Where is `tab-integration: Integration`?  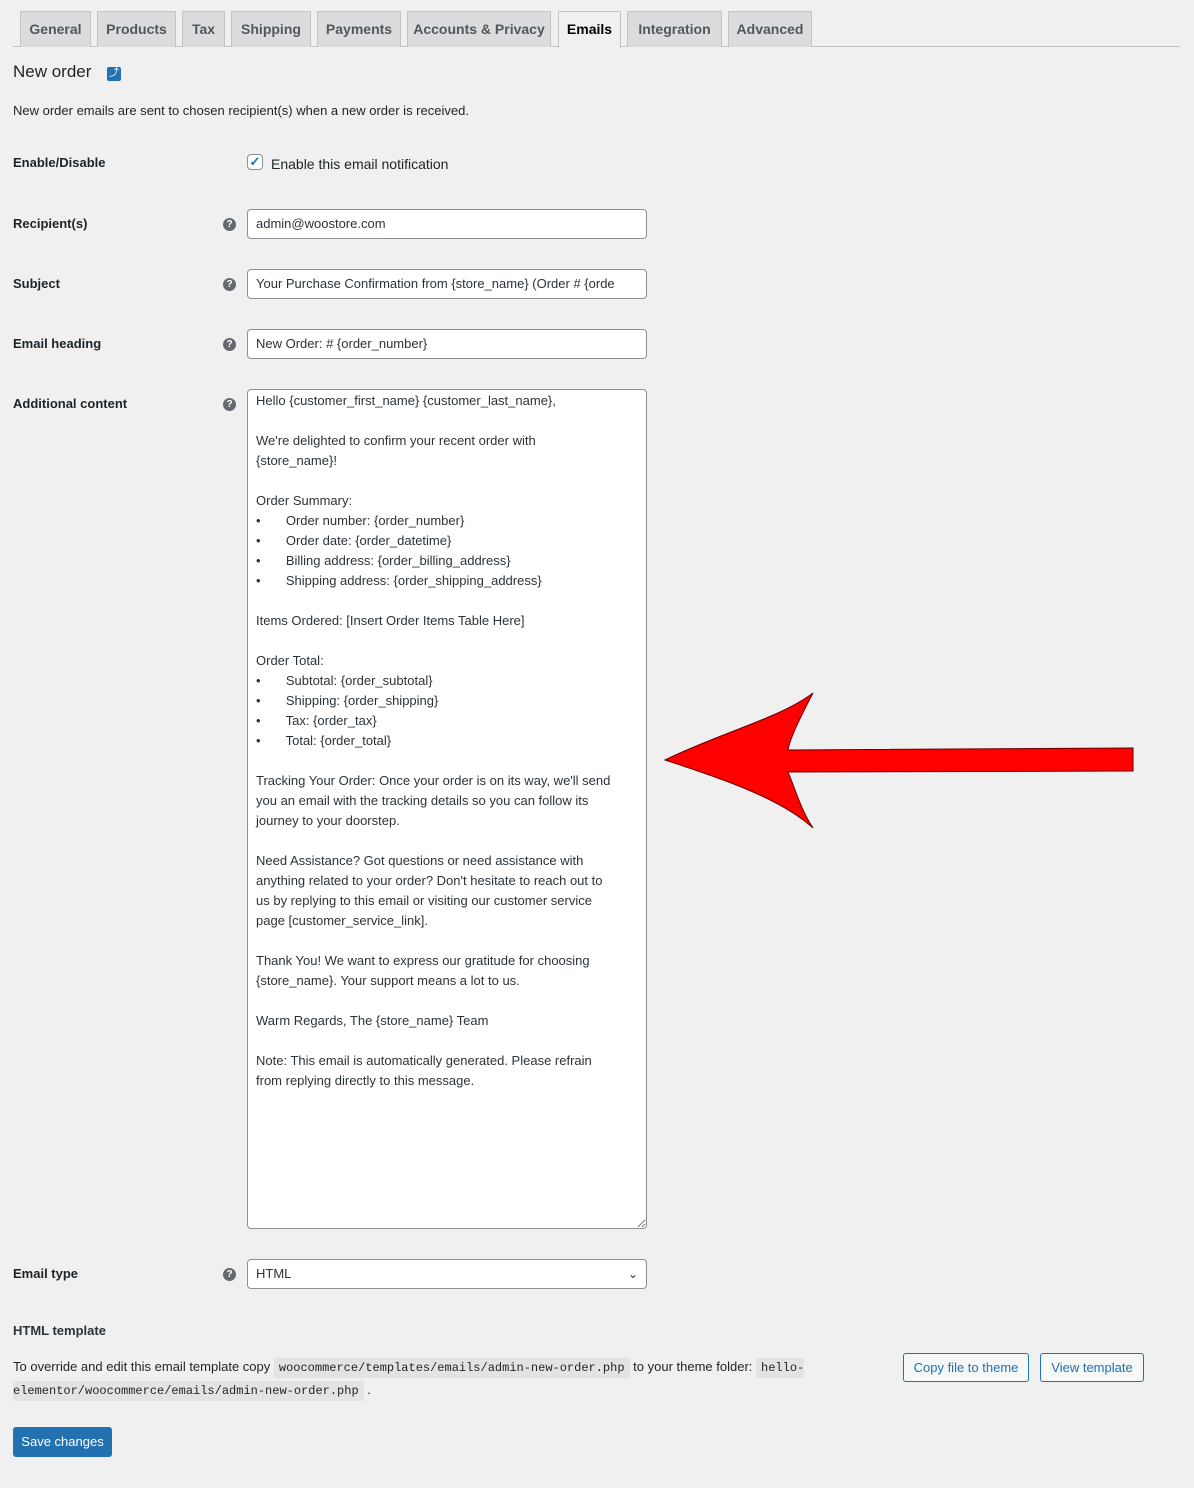
tab-integration: Integration is located at coordinates (674, 29).